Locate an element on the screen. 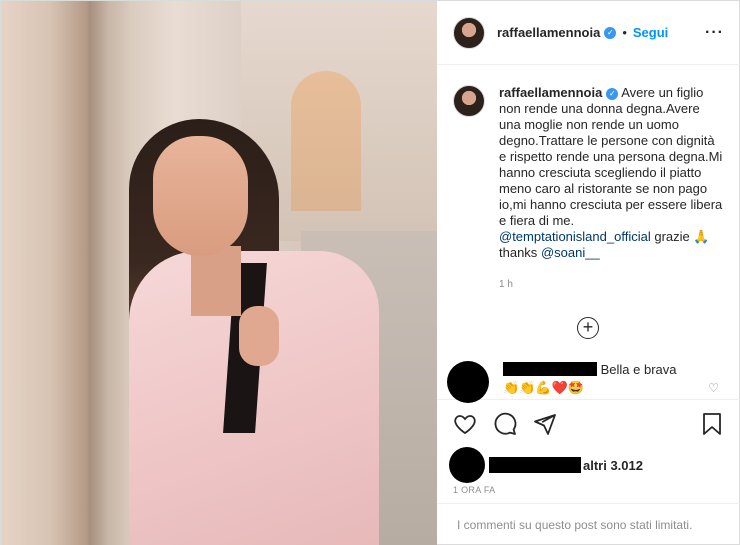 The height and width of the screenshot is (545, 740). avatar is located at coordinates (469, 32).